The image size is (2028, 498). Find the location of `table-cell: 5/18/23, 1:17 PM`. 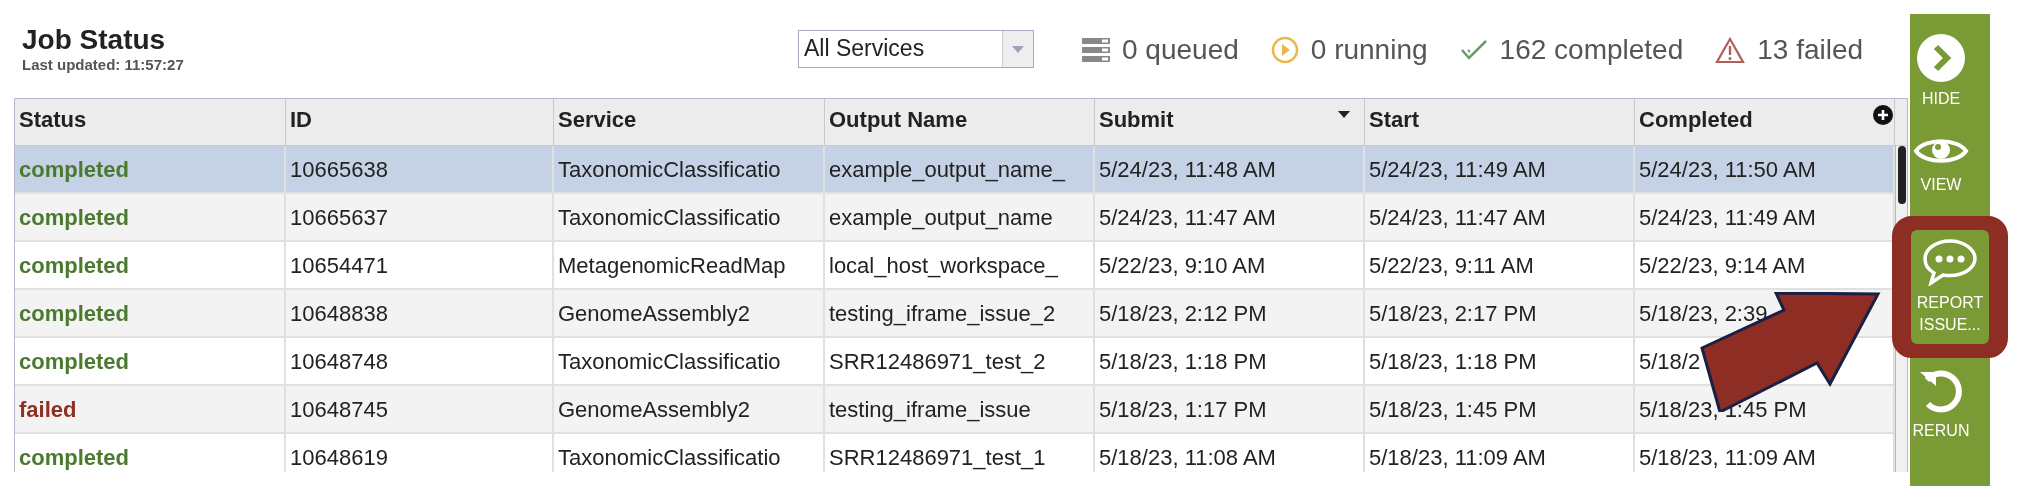

table-cell: 5/18/23, 1:17 PM is located at coordinates (1230, 409).